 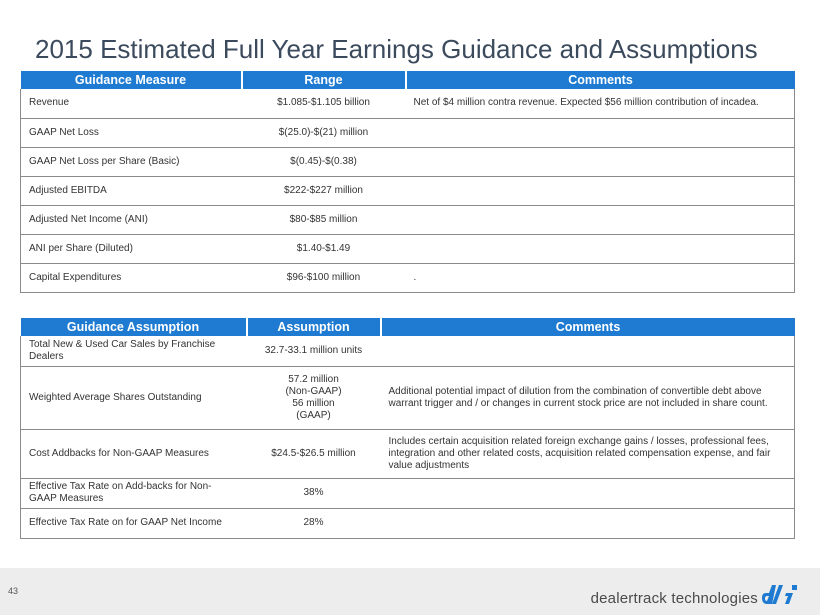 What do you see at coordinates (600, 278) in the screenshot?
I see `comment-cell: .` at bounding box center [600, 278].